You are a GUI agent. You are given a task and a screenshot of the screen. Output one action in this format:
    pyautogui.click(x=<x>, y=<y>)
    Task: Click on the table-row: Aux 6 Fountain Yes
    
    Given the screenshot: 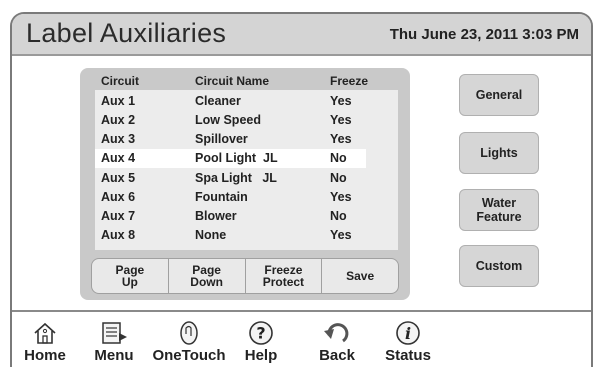 What is the action you would take?
    pyautogui.click(x=246, y=197)
    